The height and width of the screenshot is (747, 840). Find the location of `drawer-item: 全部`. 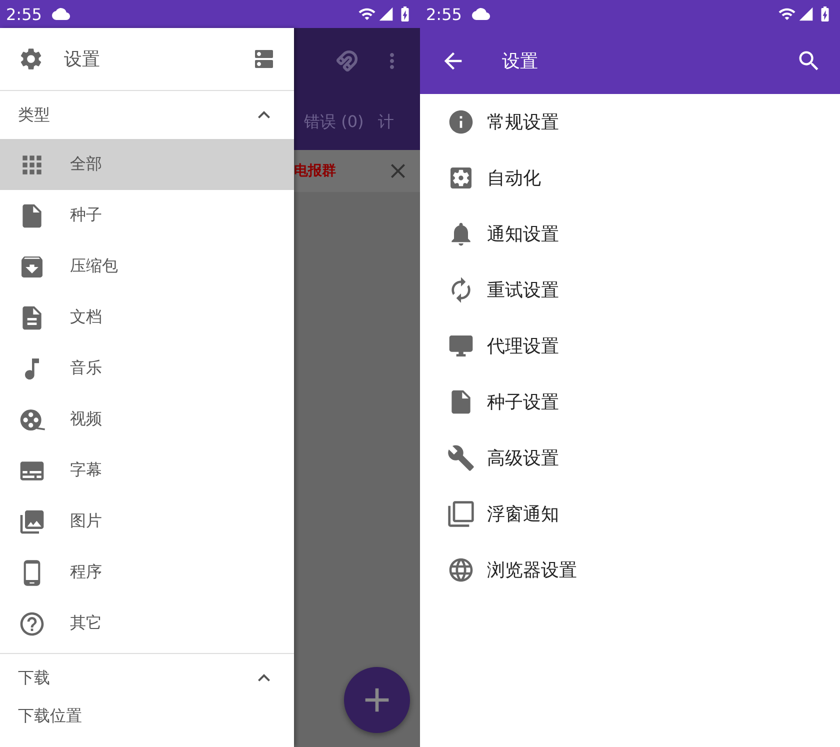

drawer-item: 全部 is located at coordinates (147, 164).